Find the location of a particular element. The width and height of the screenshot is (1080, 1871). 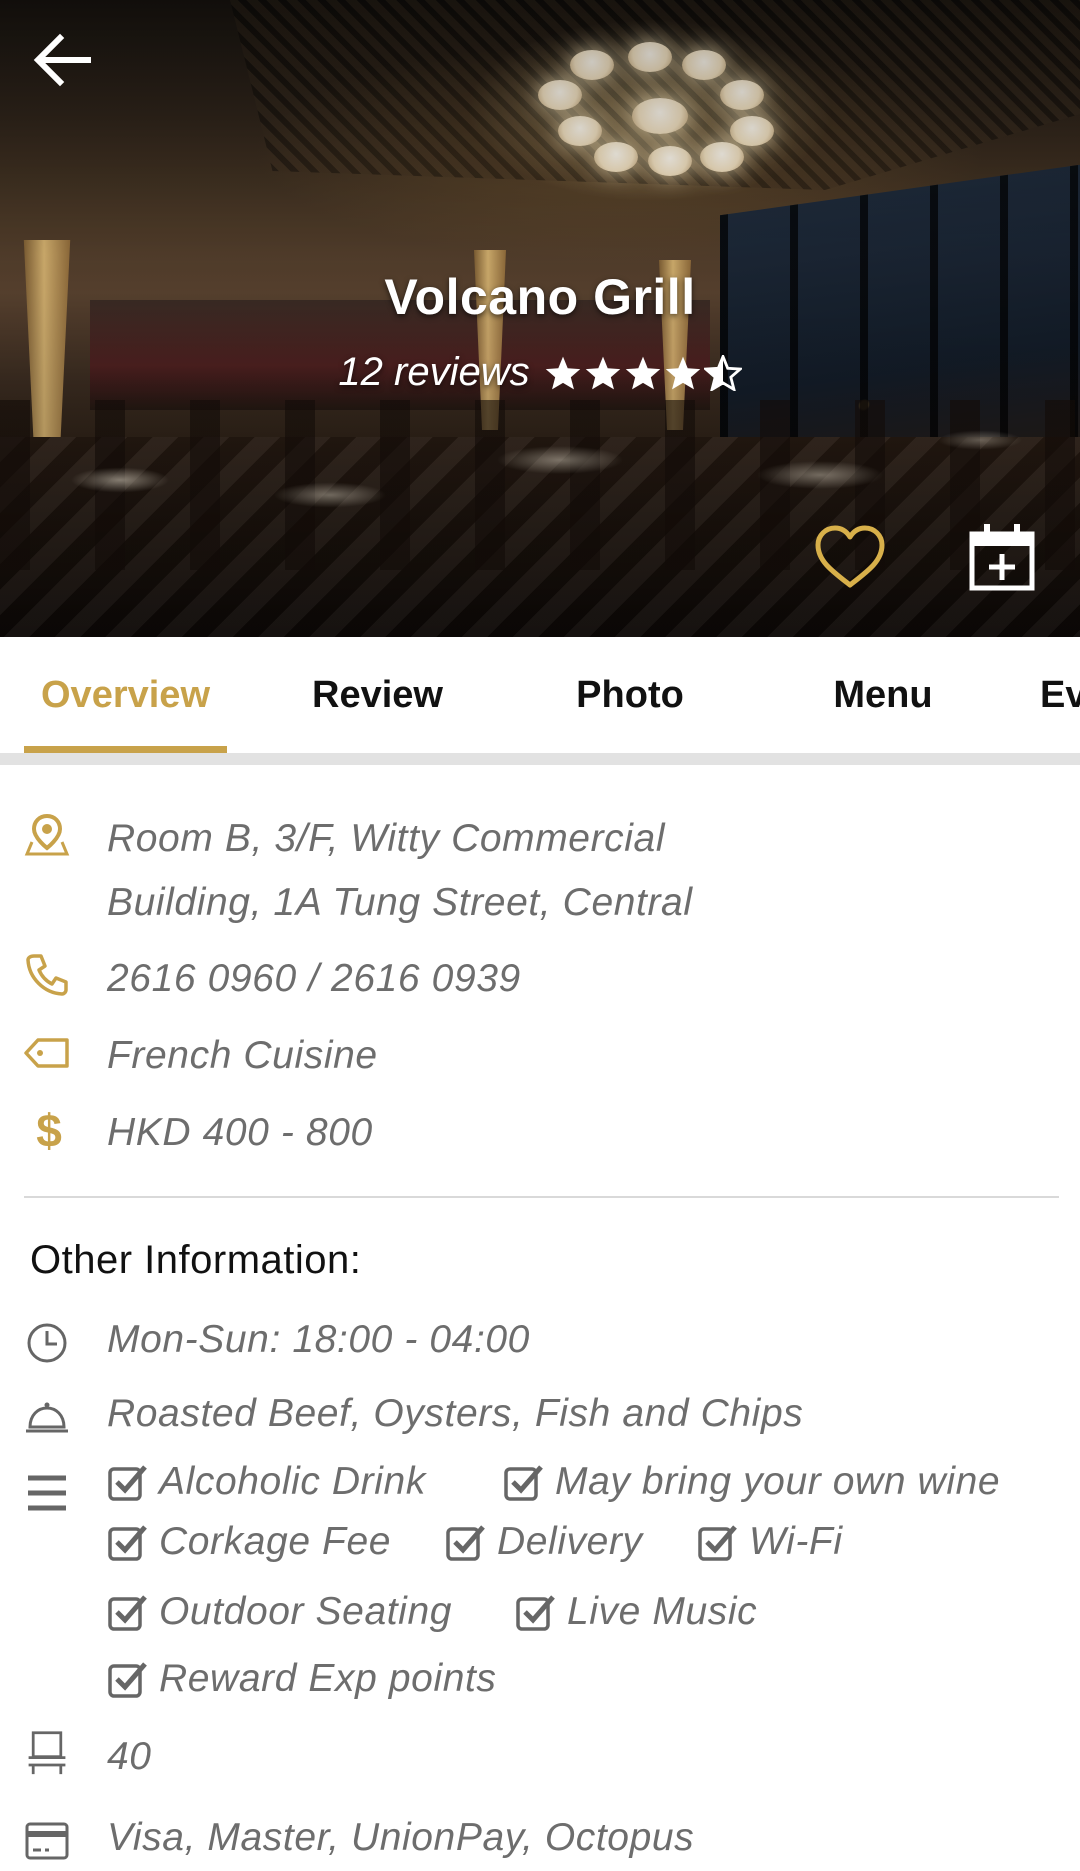

rating-stars is located at coordinates (643, 372).